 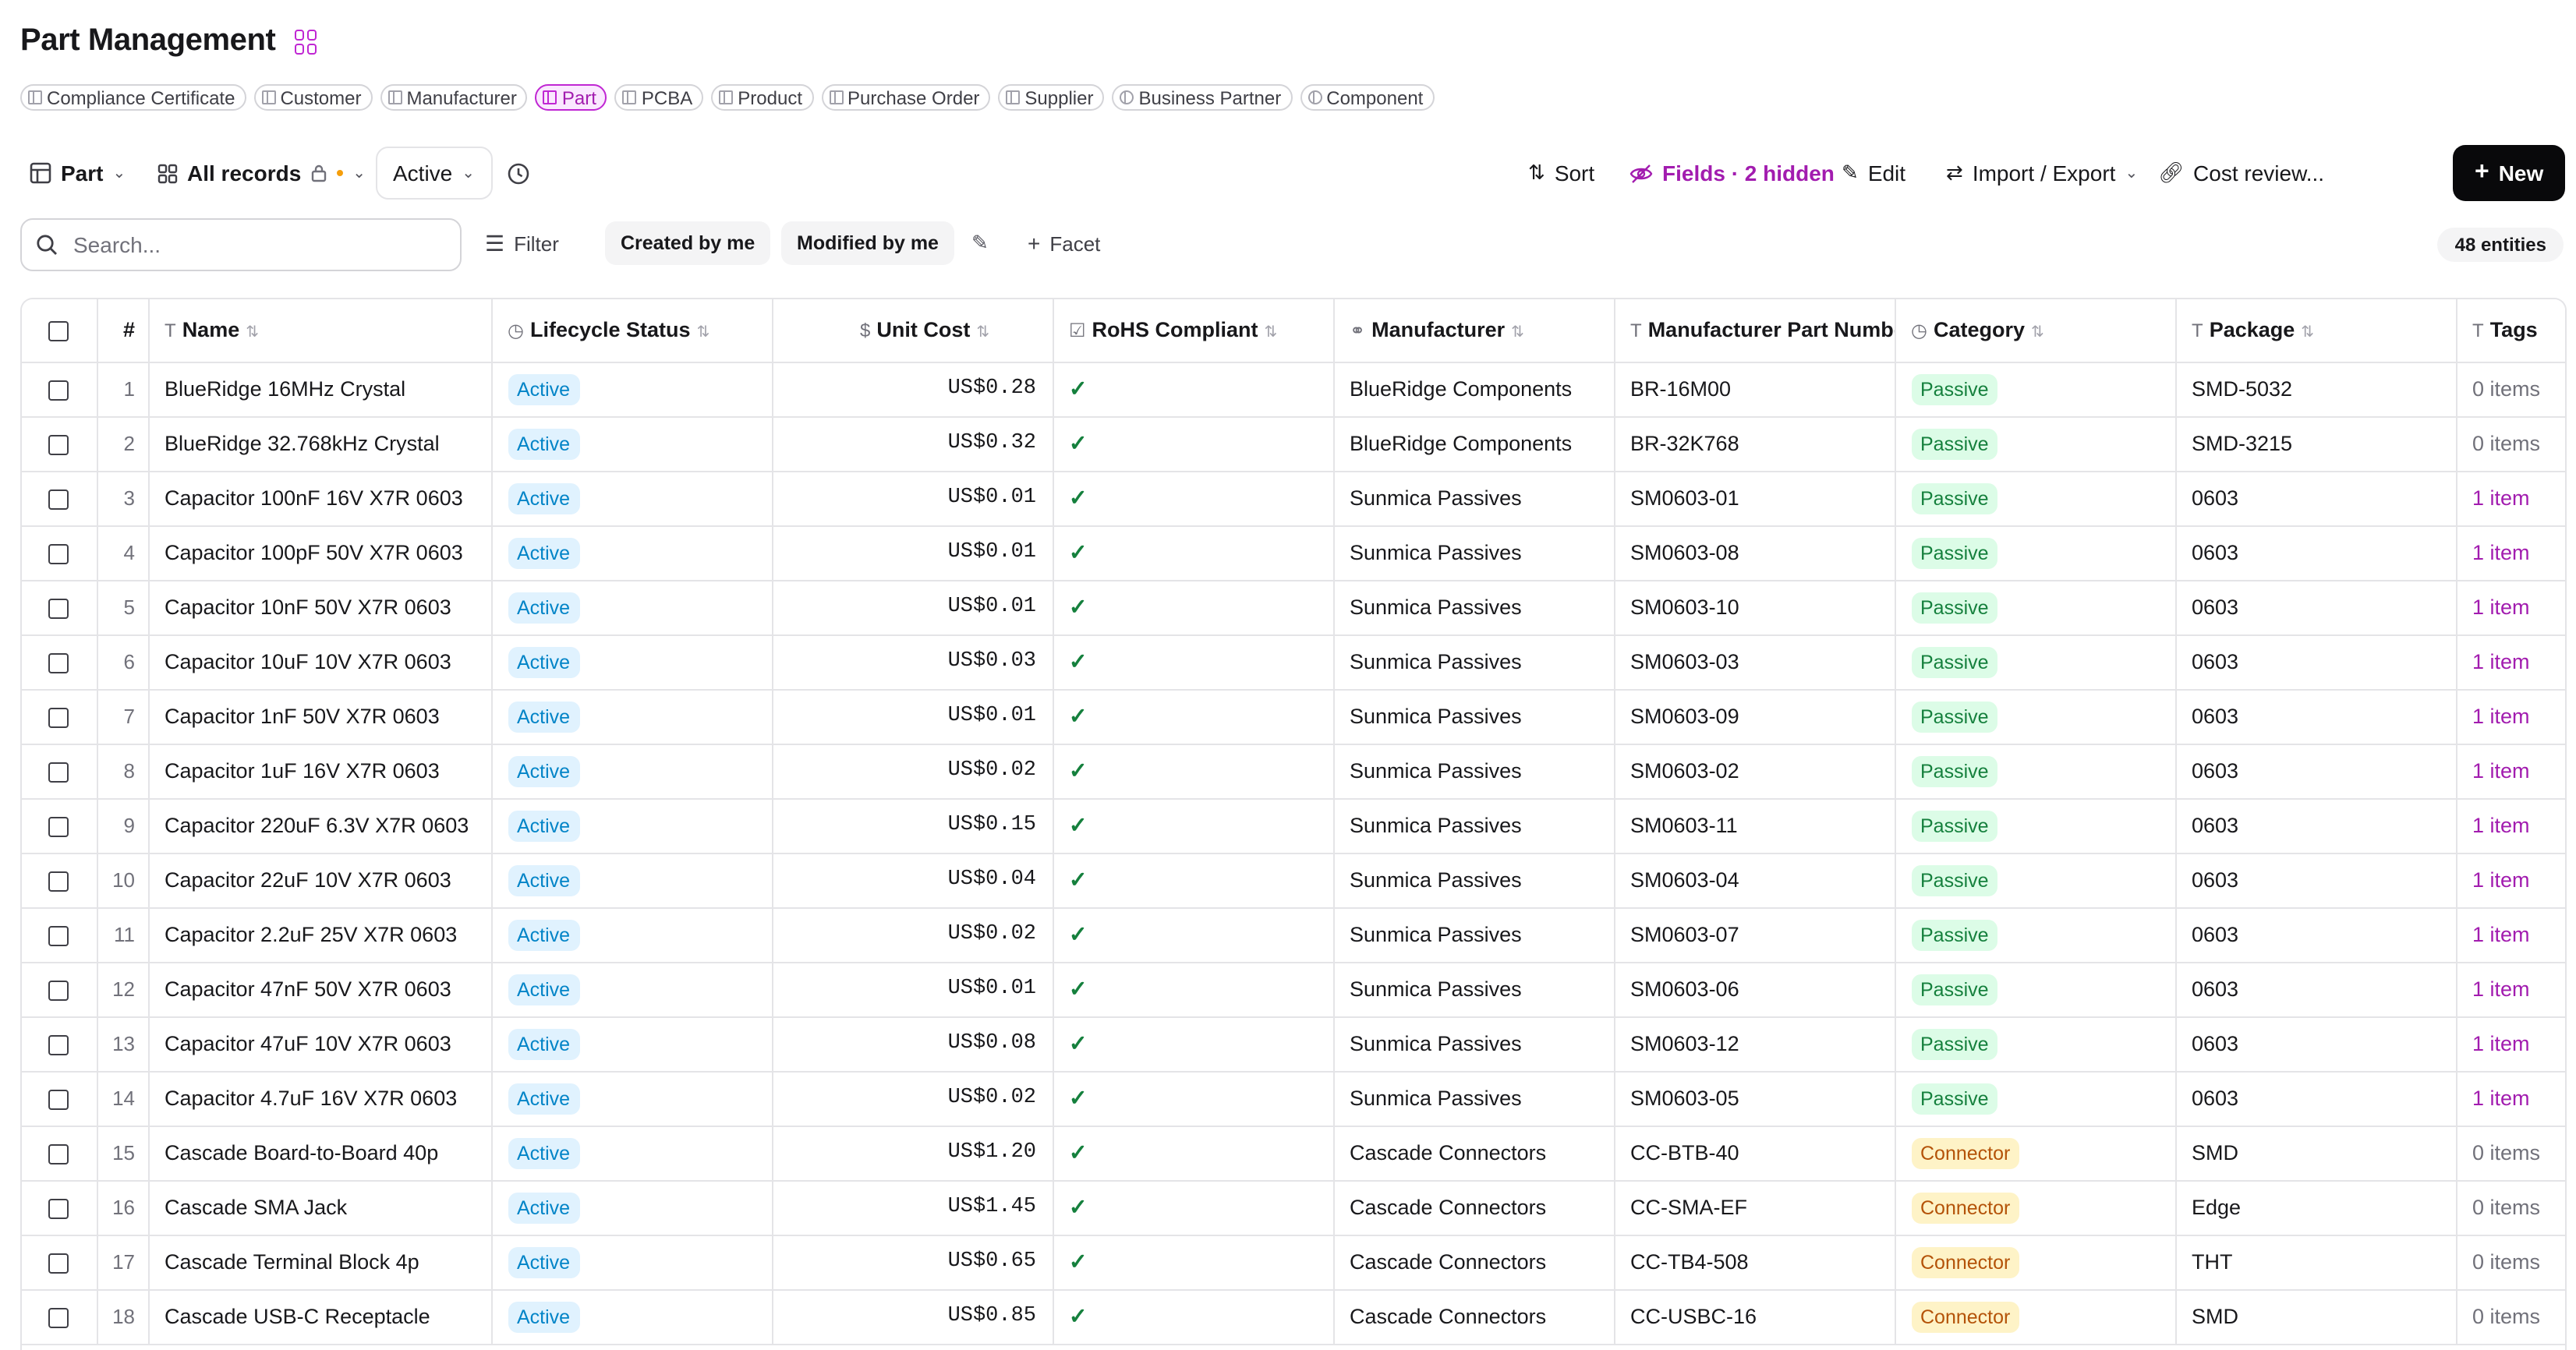 What do you see at coordinates (2316, 1153) in the screenshot?
I see `cell-package: SMD` at bounding box center [2316, 1153].